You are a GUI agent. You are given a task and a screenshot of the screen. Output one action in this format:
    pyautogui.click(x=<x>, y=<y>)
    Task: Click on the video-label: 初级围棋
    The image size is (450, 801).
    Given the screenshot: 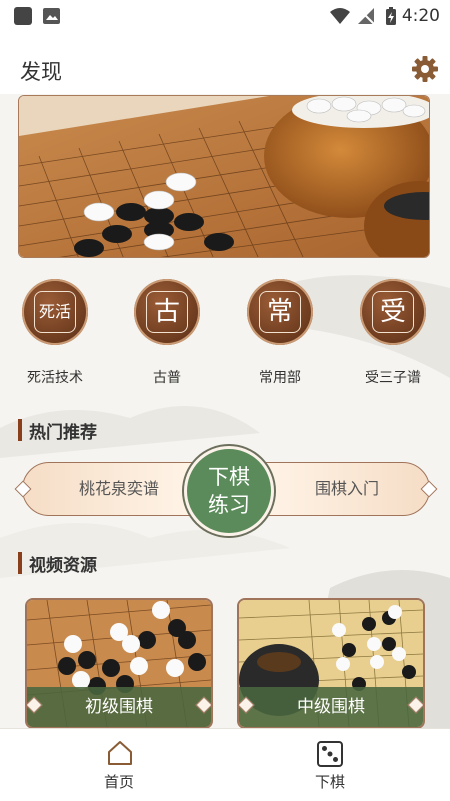 What is the action you would take?
    pyautogui.click(x=119, y=707)
    